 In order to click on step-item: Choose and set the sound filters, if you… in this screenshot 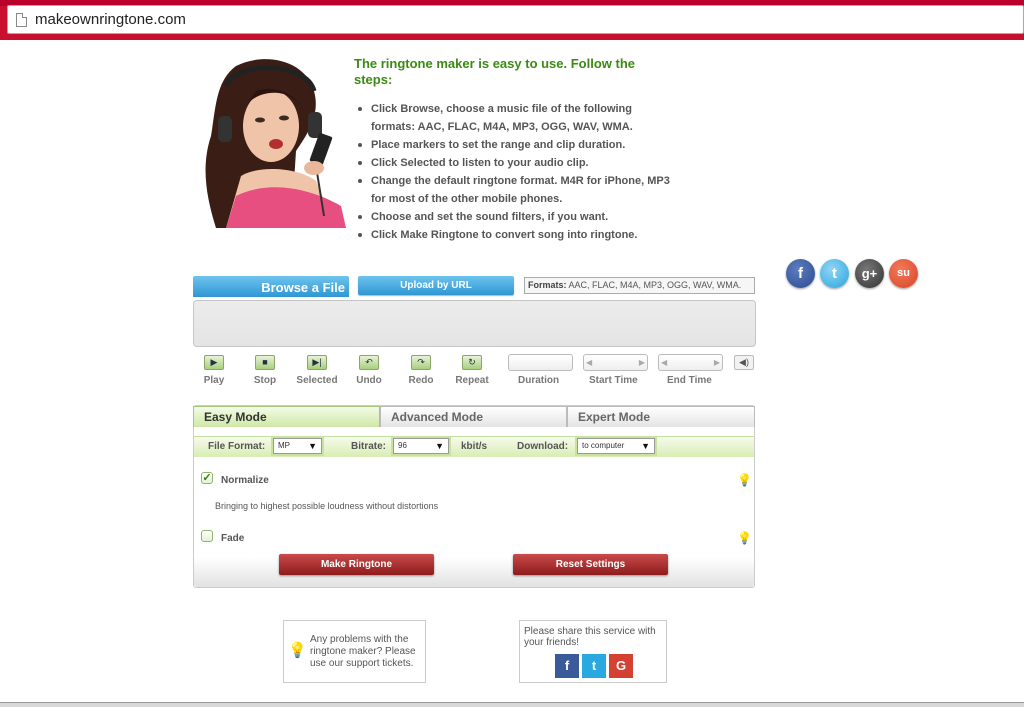, I will do `click(516, 217)`.